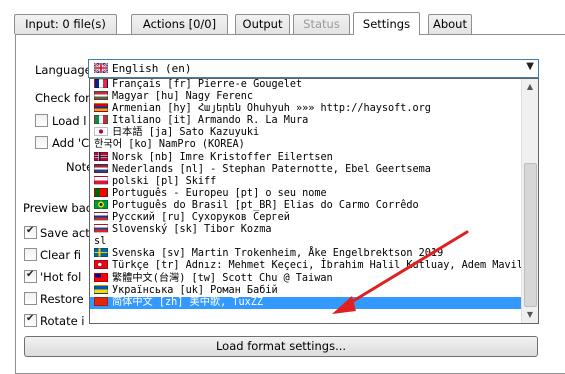 Image resolution: width=565 pixels, height=374 pixels. Describe the element at coordinates (101, 265) in the screenshot. I see `tr-flag-icon` at that location.